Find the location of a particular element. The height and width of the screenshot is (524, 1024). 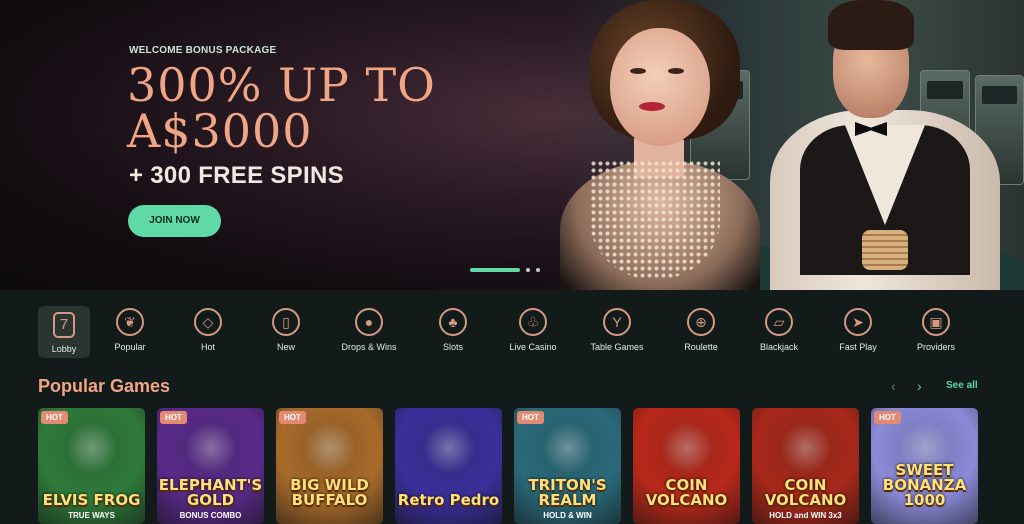

woman-face is located at coordinates (660, 87).